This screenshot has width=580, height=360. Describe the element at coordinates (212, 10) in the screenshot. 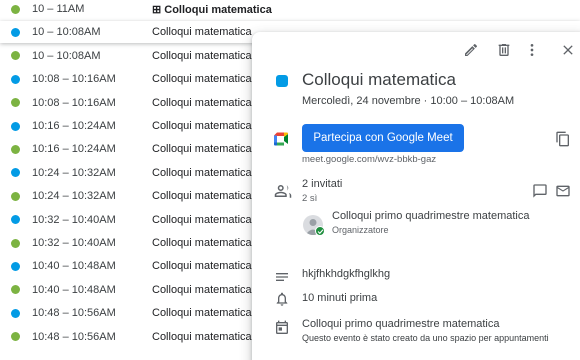

I see `event-title-label: ⊞ Colloqui matematica` at that location.